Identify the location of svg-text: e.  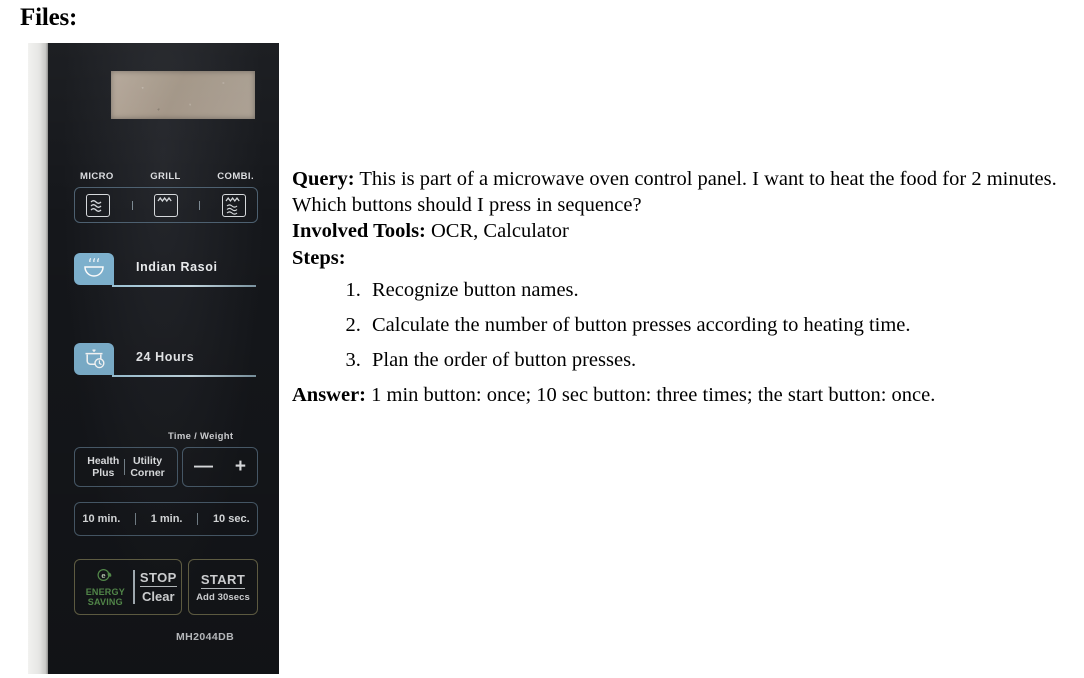
(104, 575).